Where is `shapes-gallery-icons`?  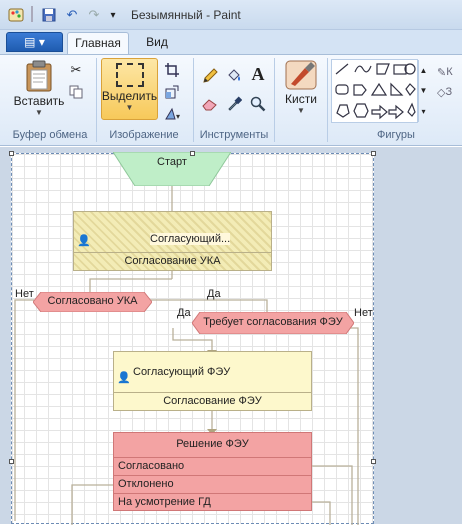
shapes-gallery-icons is located at coordinates (375, 91).